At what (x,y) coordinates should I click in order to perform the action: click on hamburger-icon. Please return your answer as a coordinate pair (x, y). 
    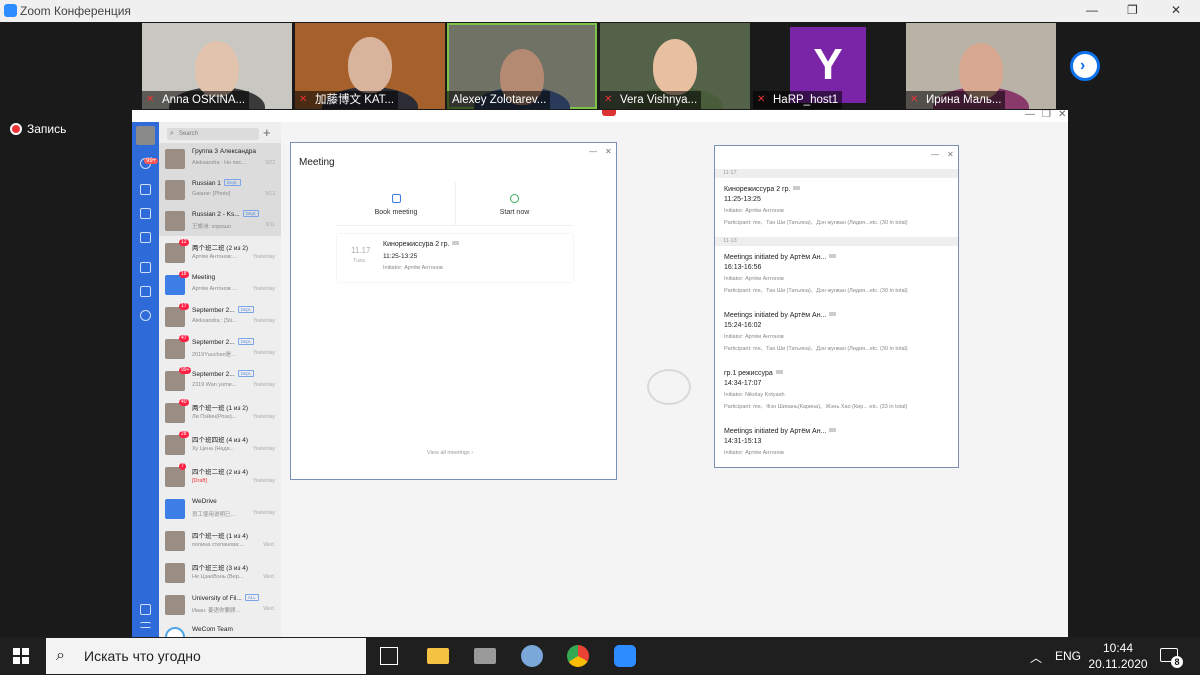
    Looking at the image, I should click on (145, 625).